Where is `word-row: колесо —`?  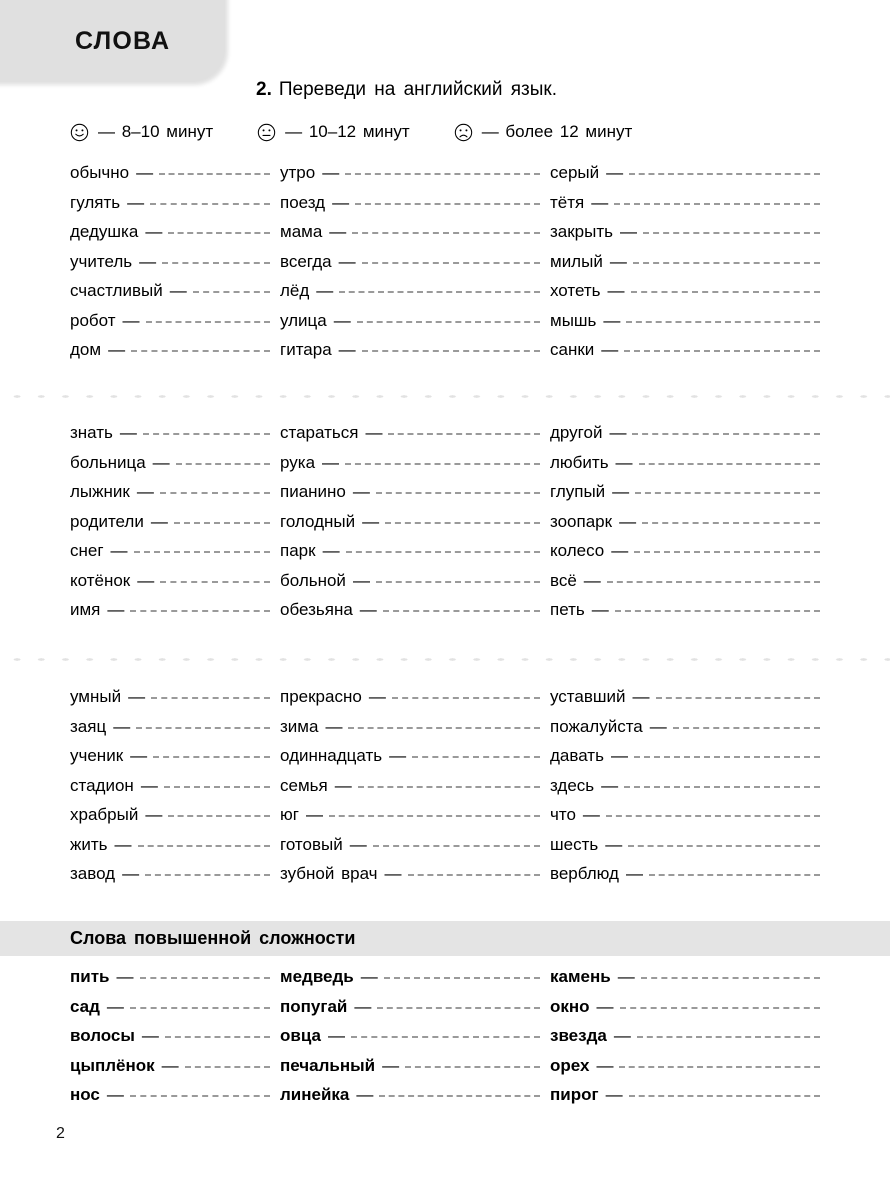
word-row: колесо — is located at coordinates (685, 556).